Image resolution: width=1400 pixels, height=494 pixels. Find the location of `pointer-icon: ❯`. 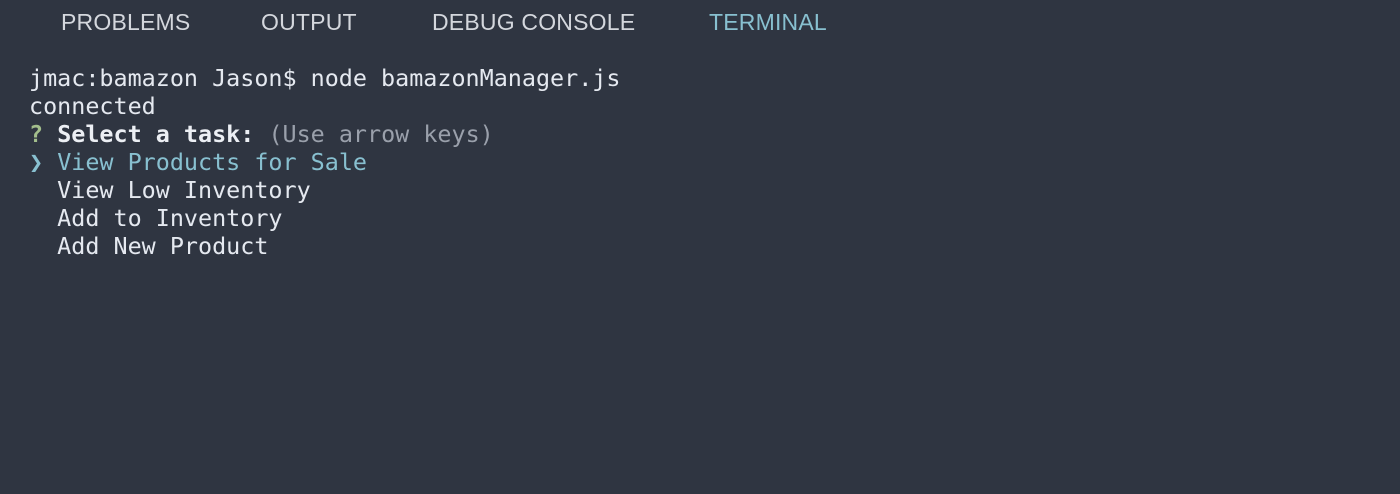

pointer-icon: ❯ is located at coordinates (36, 162).